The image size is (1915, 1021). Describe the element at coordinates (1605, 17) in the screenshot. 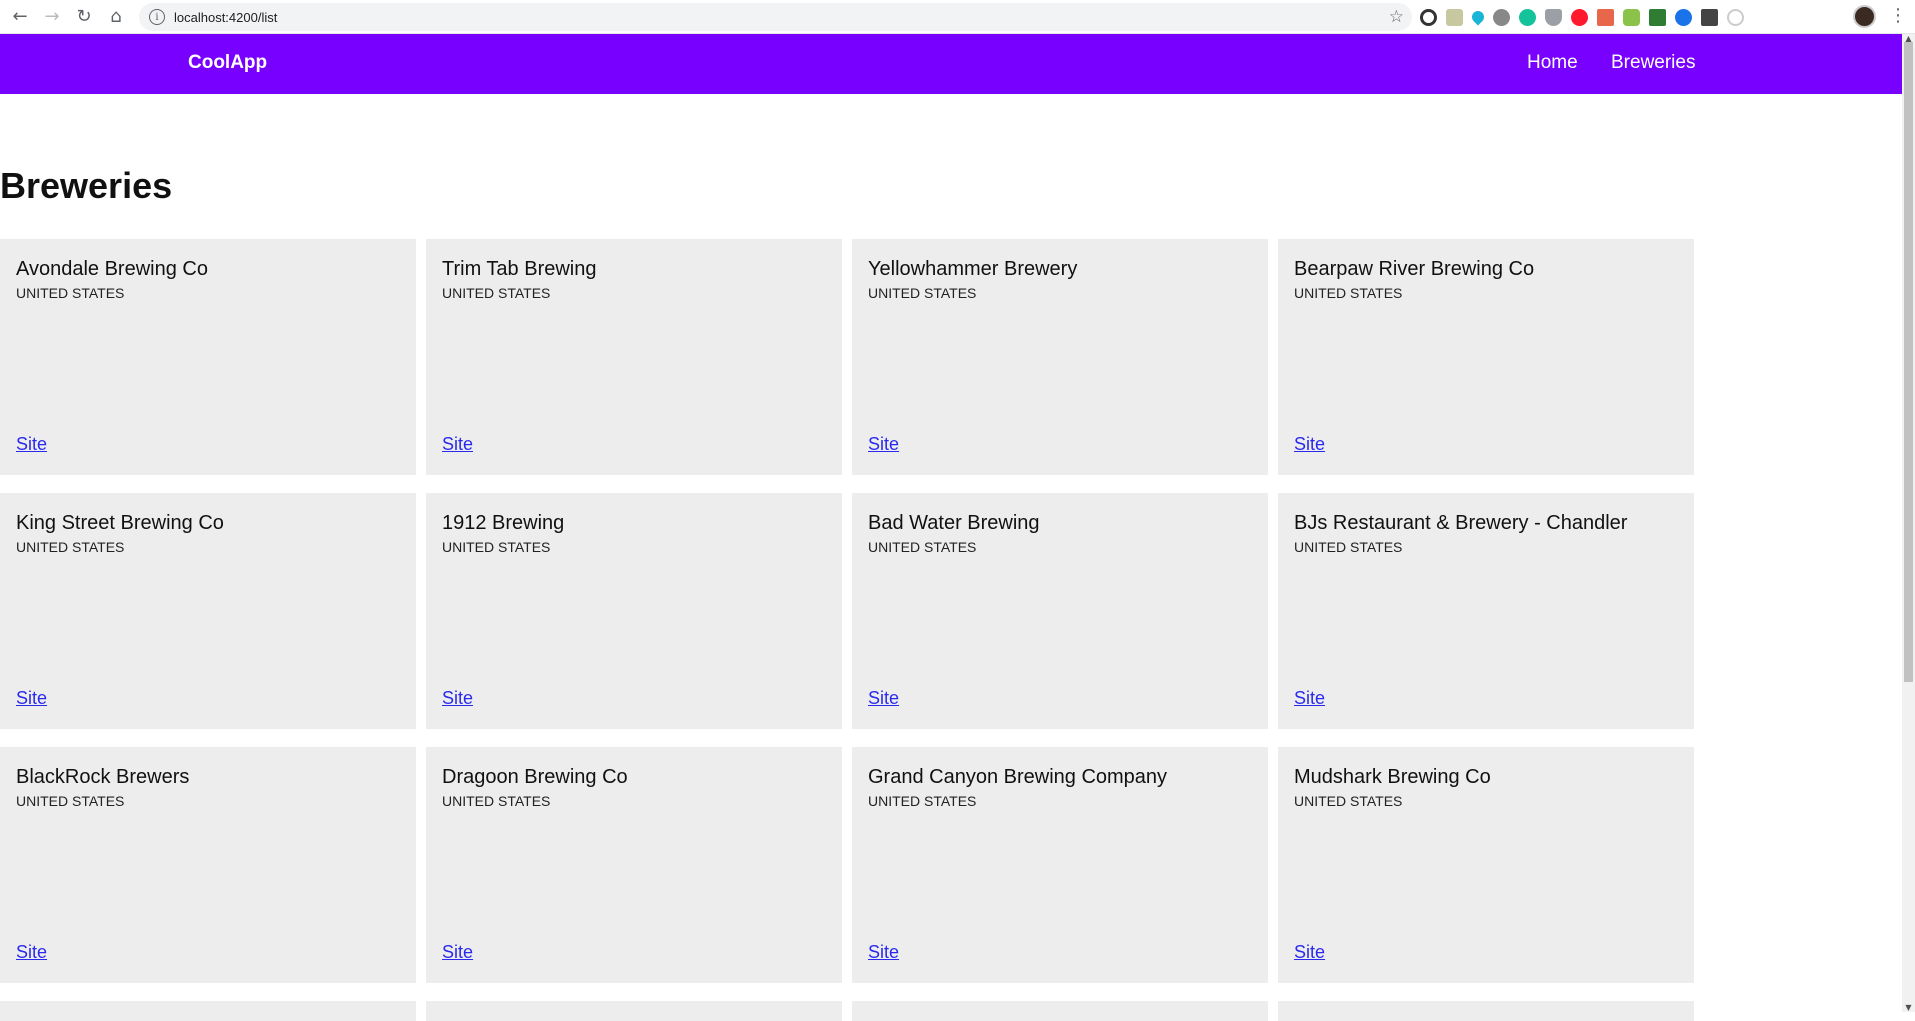

I see `page-extension-icon` at that location.